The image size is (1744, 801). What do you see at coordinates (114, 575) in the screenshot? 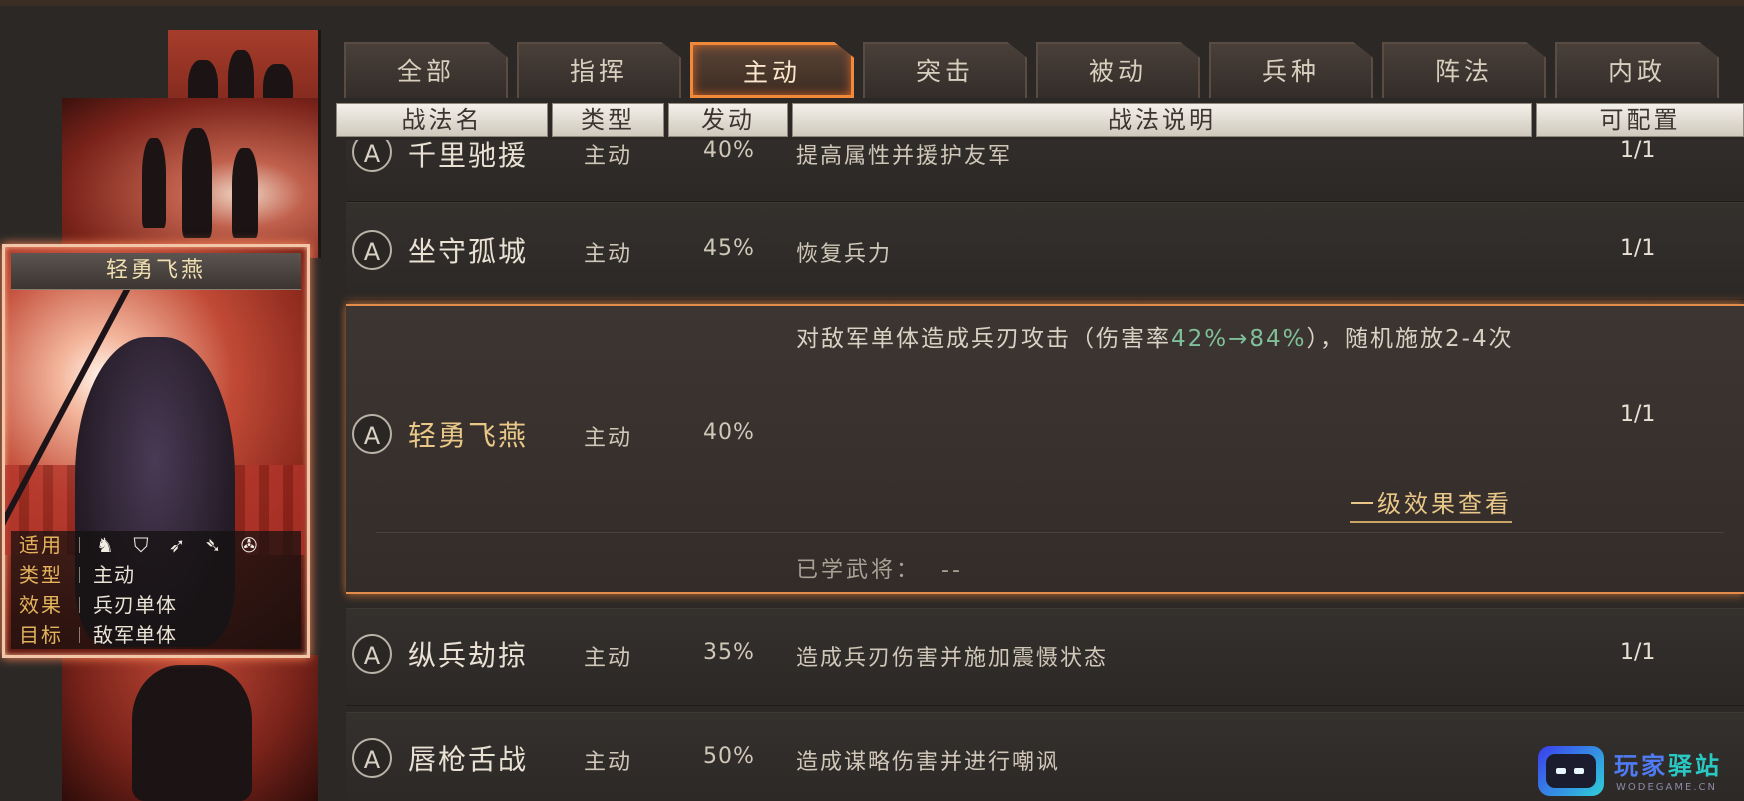
I see `type-value: 主动` at bounding box center [114, 575].